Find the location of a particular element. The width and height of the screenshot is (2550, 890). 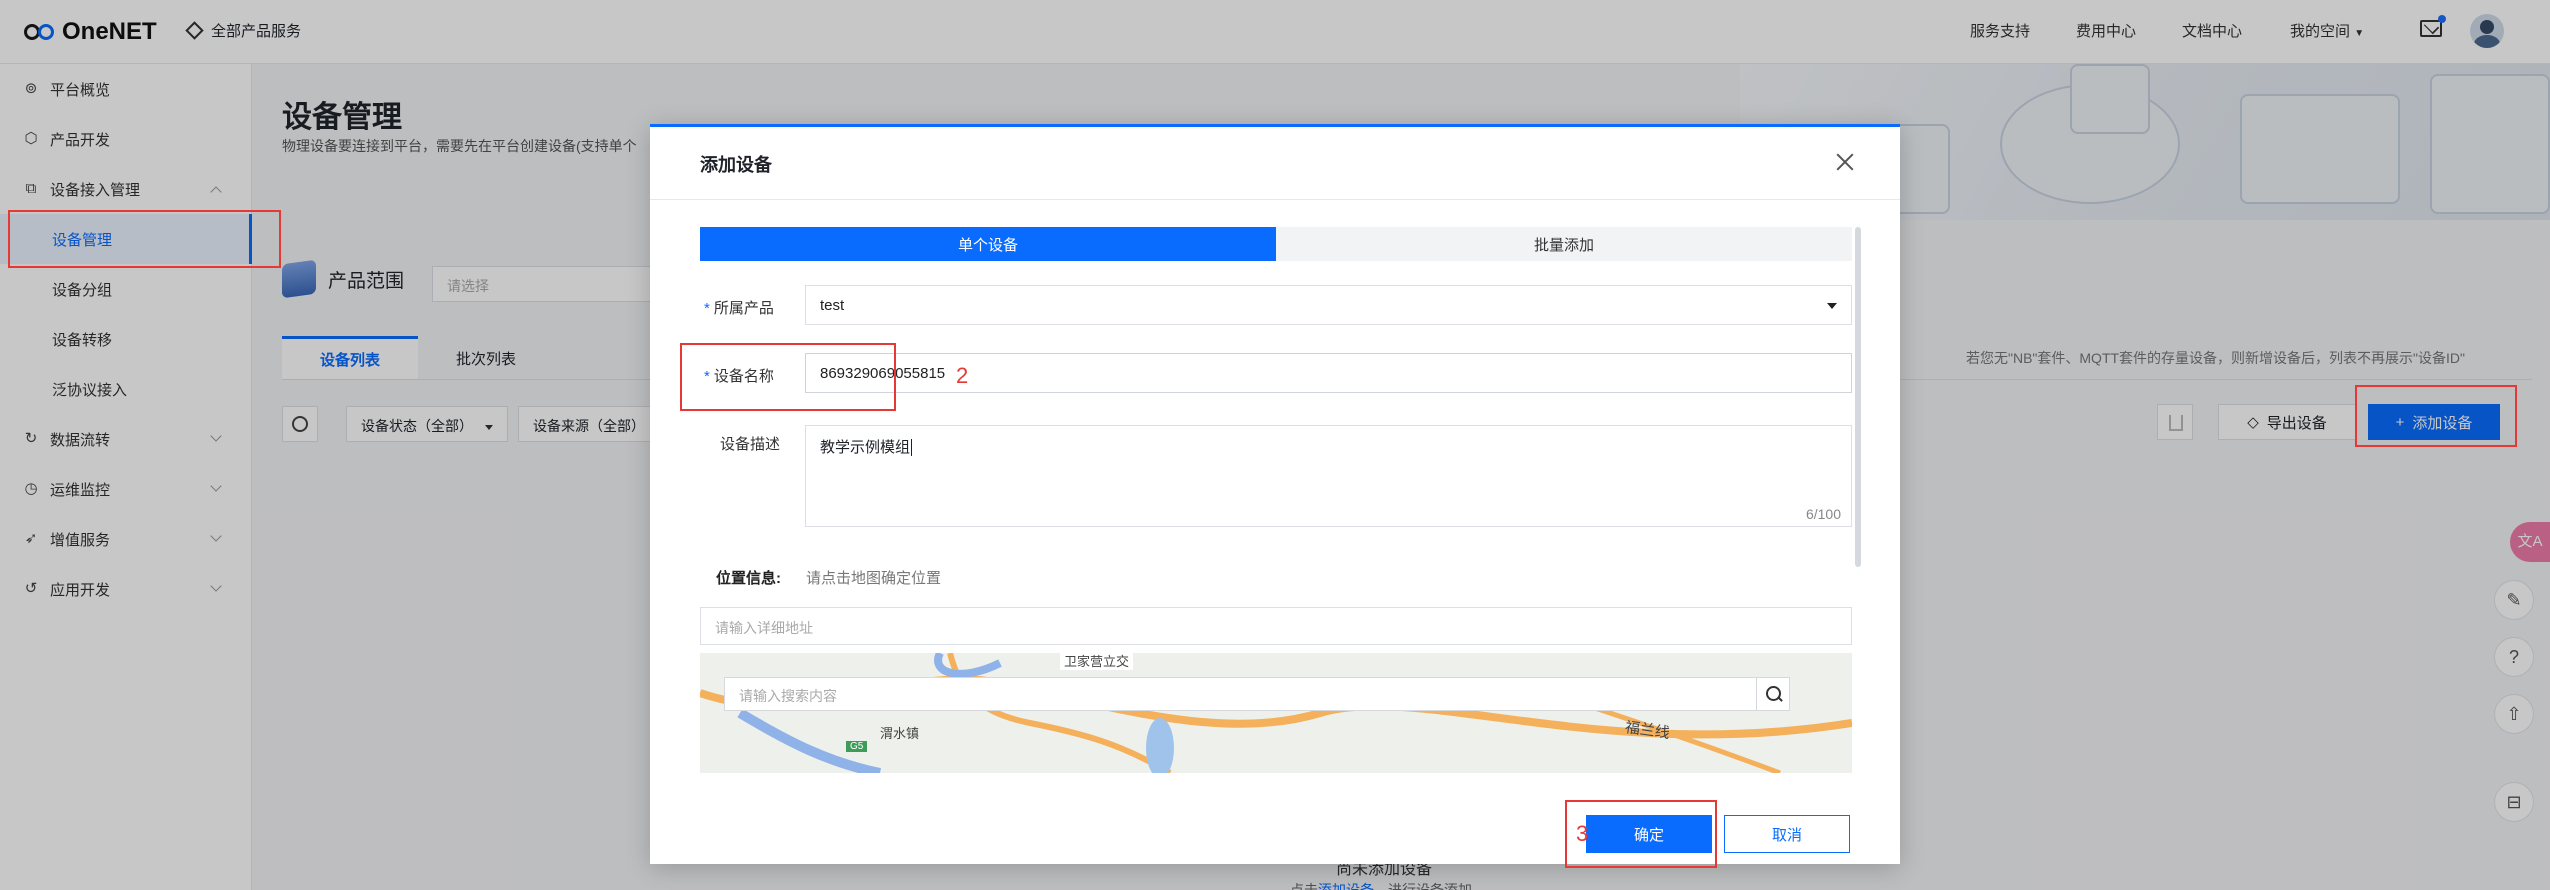

tab-batch-add: 批量添加 is located at coordinates (1564, 244).